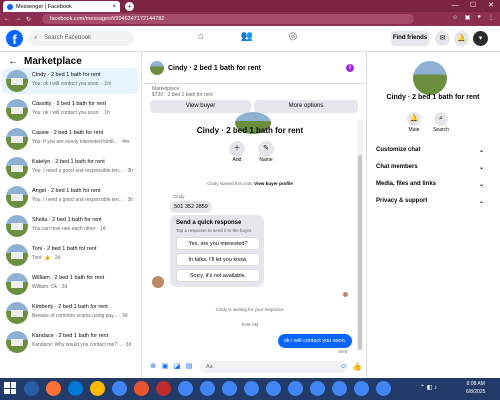 This screenshot has height=400, width=500. I want to click on chat-members-item: Chat members ⌄, so click(430, 167).